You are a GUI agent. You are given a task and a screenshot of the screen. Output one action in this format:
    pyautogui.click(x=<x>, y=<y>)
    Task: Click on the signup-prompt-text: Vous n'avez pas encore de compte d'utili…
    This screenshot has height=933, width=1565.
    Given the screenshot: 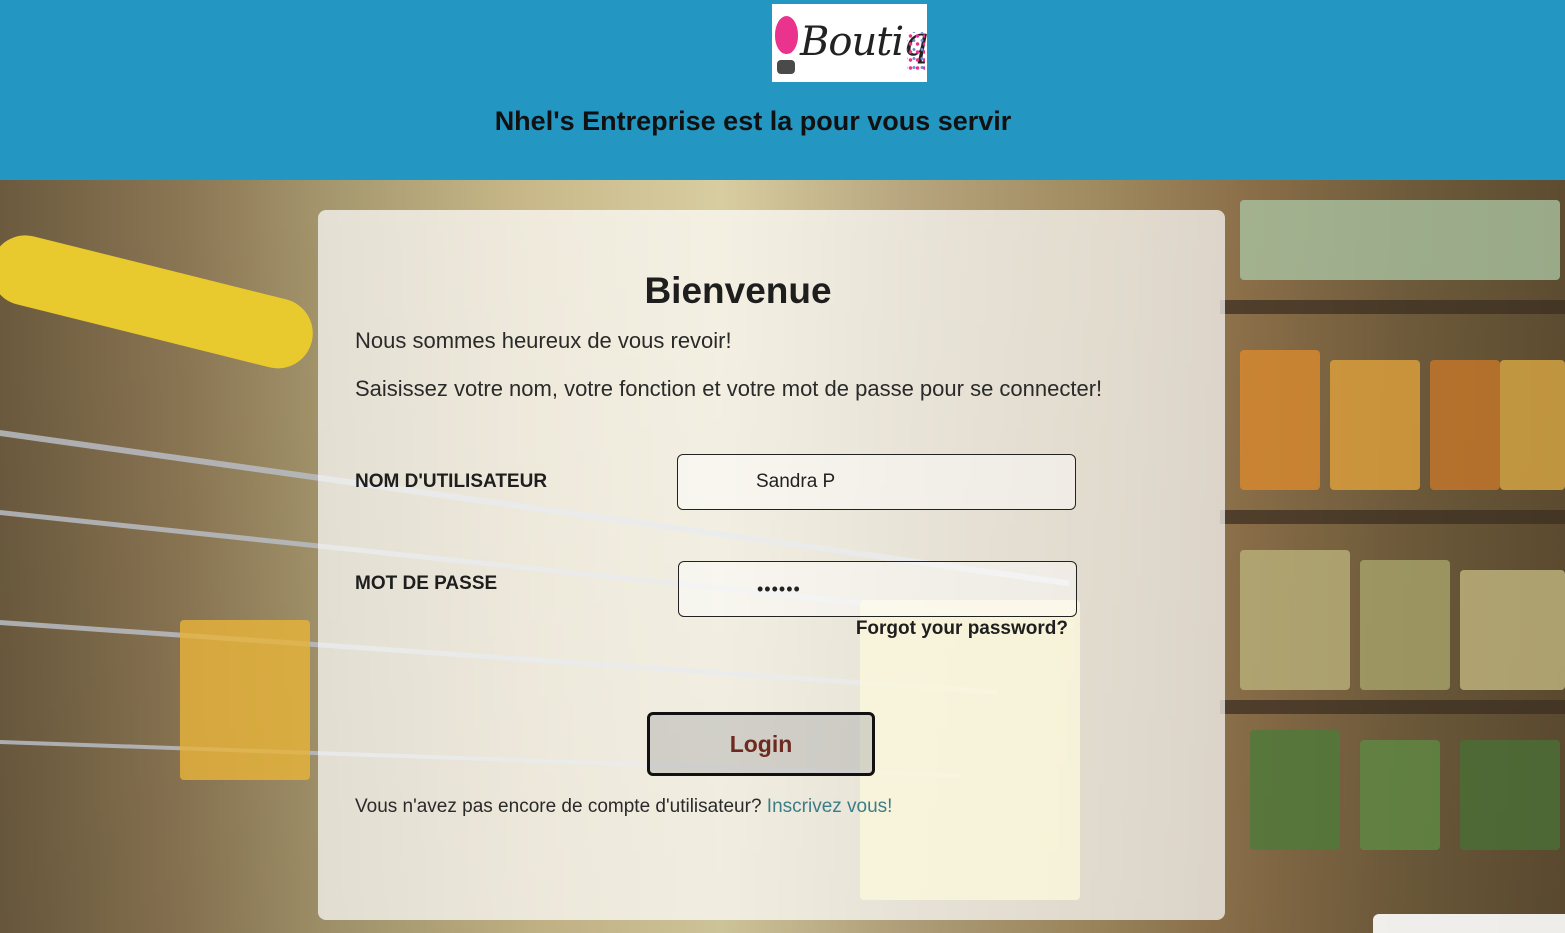 What is the action you would take?
    pyautogui.click(x=558, y=806)
    